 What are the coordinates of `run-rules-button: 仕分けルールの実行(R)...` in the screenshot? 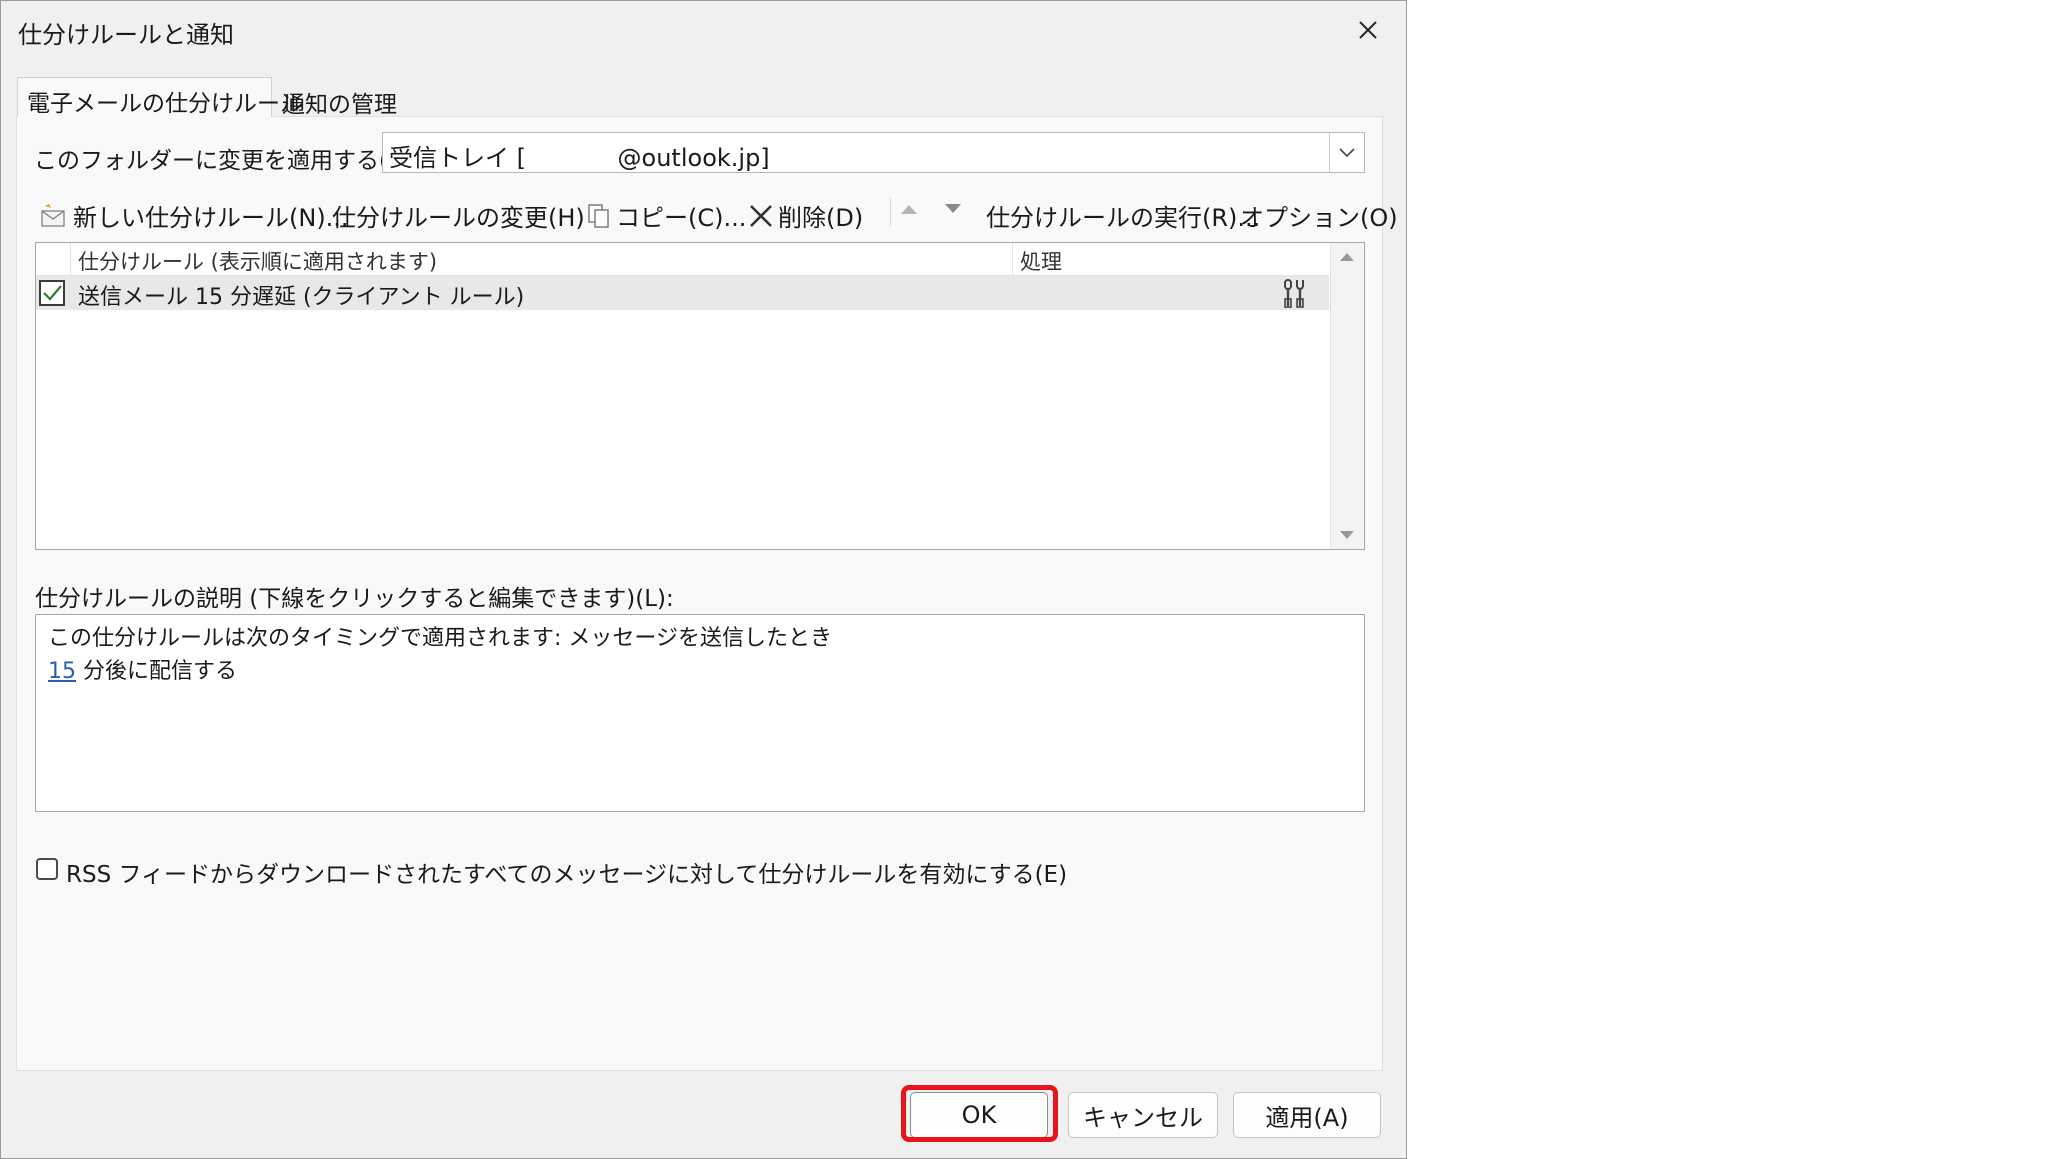 It's located at (1123, 215).